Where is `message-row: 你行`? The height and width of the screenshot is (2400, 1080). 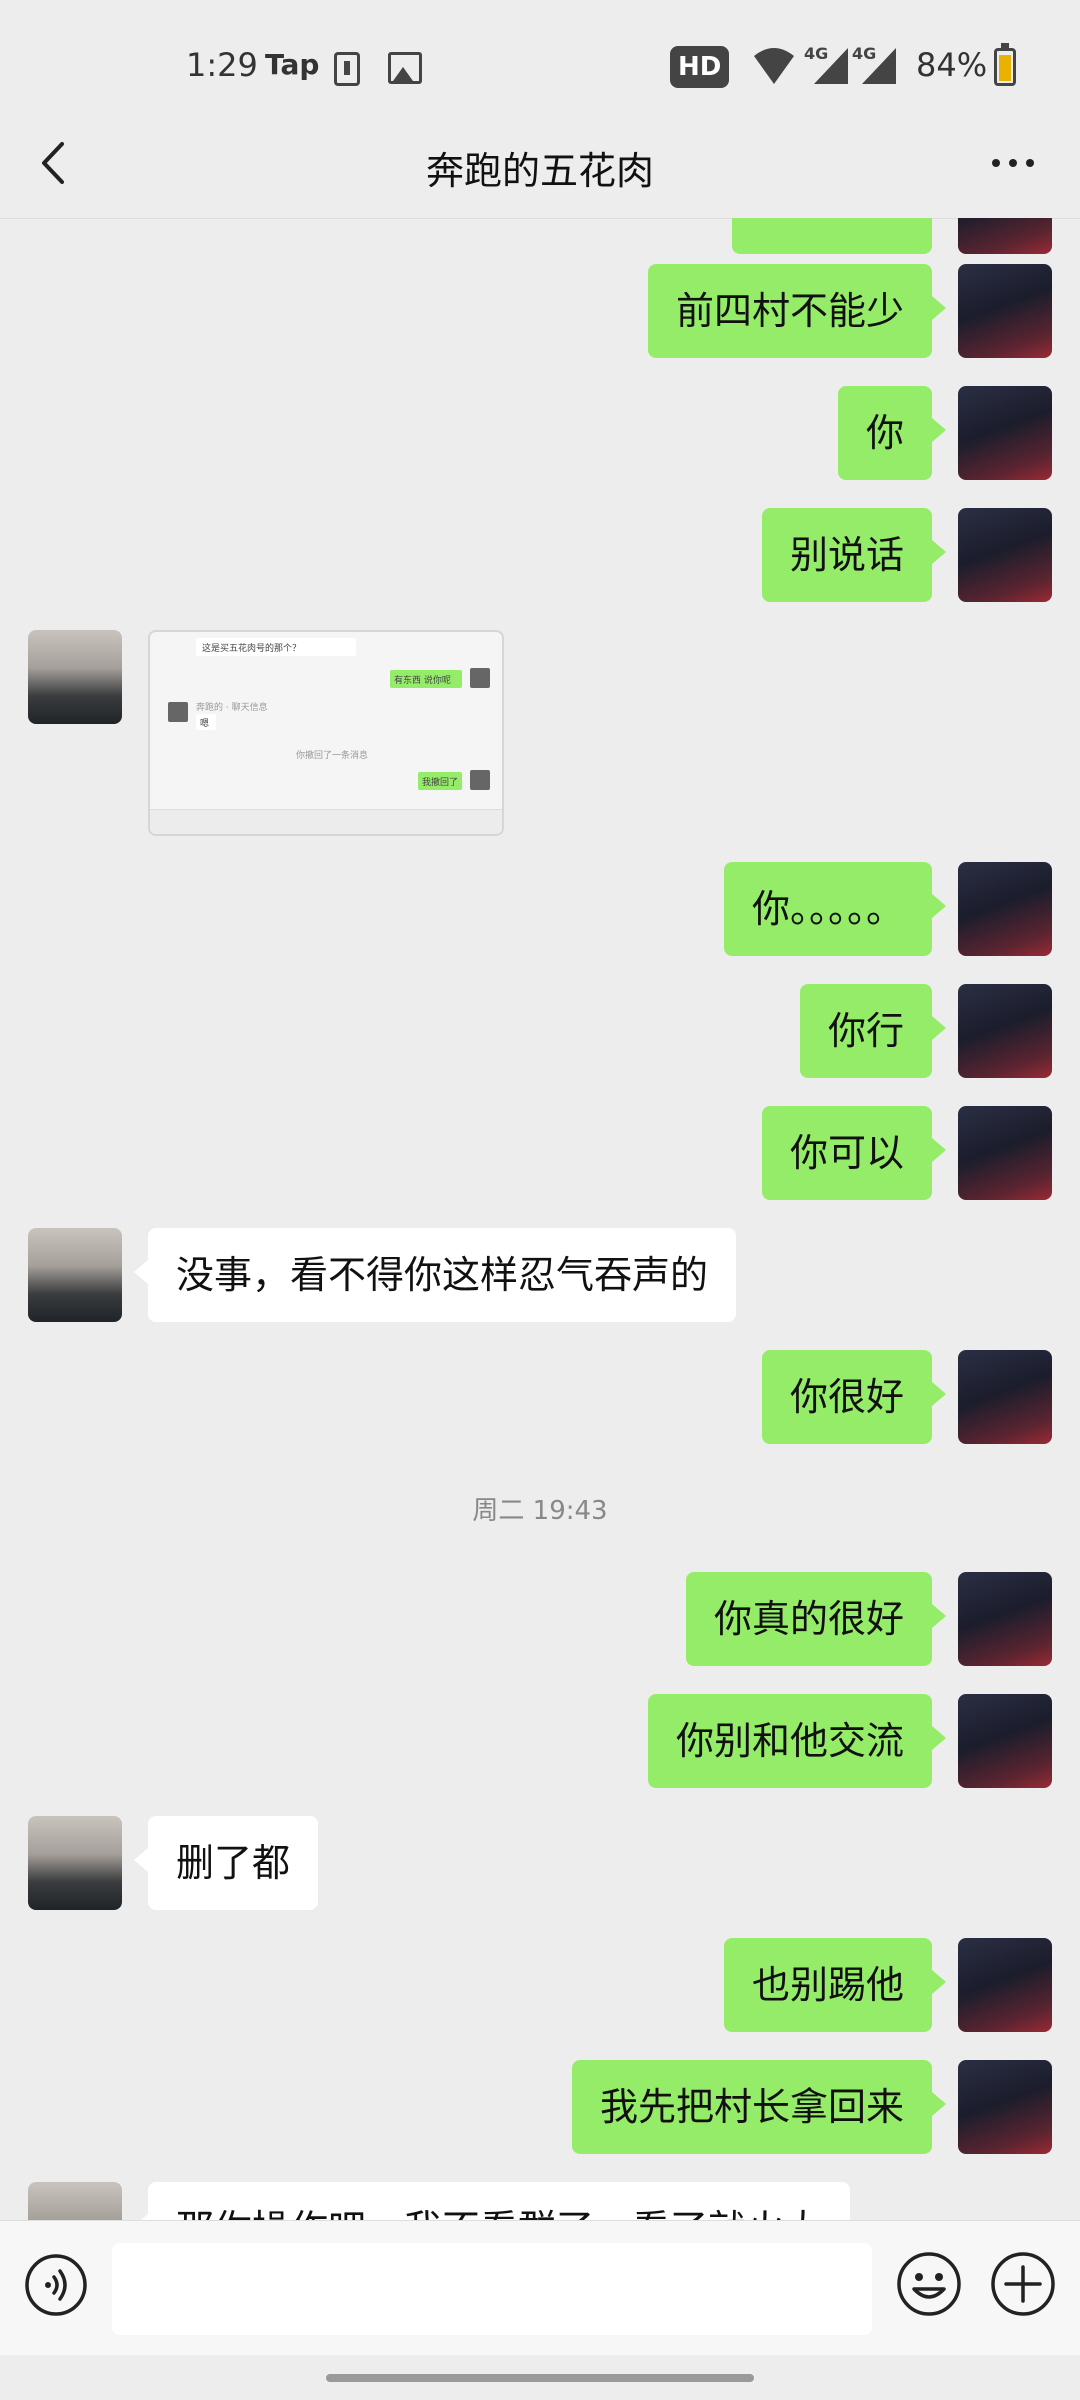 message-row: 你行 is located at coordinates (540, 1032).